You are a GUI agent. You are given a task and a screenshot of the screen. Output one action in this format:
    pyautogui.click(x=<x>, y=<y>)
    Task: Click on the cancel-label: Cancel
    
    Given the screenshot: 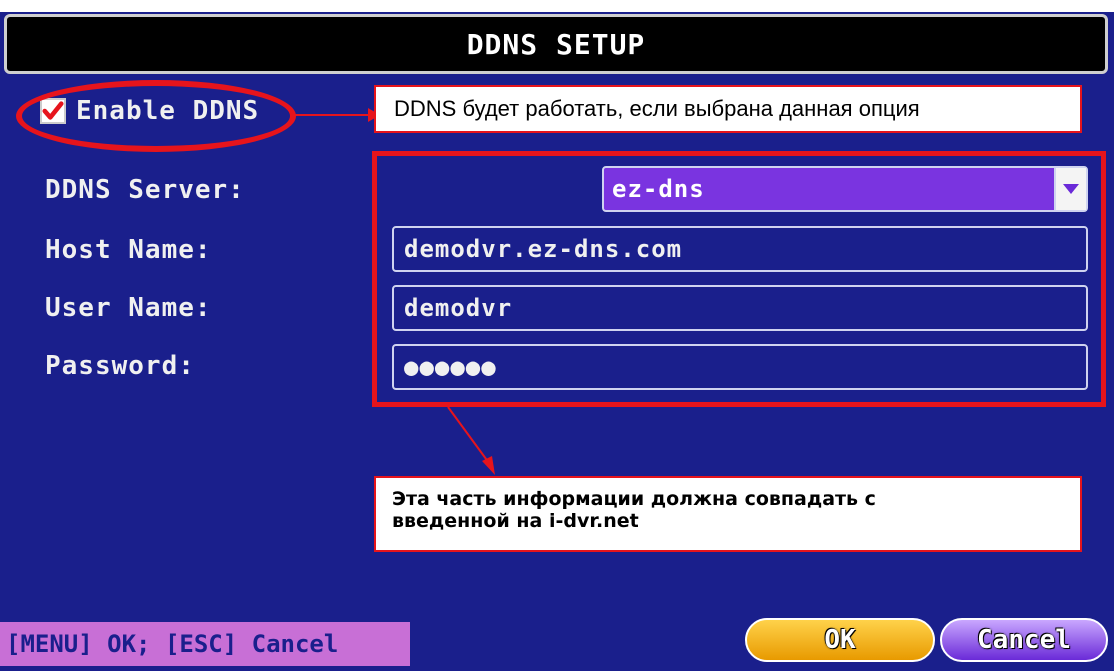 What is the action you would take?
    pyautogui.click(x=1024, y=640)
    